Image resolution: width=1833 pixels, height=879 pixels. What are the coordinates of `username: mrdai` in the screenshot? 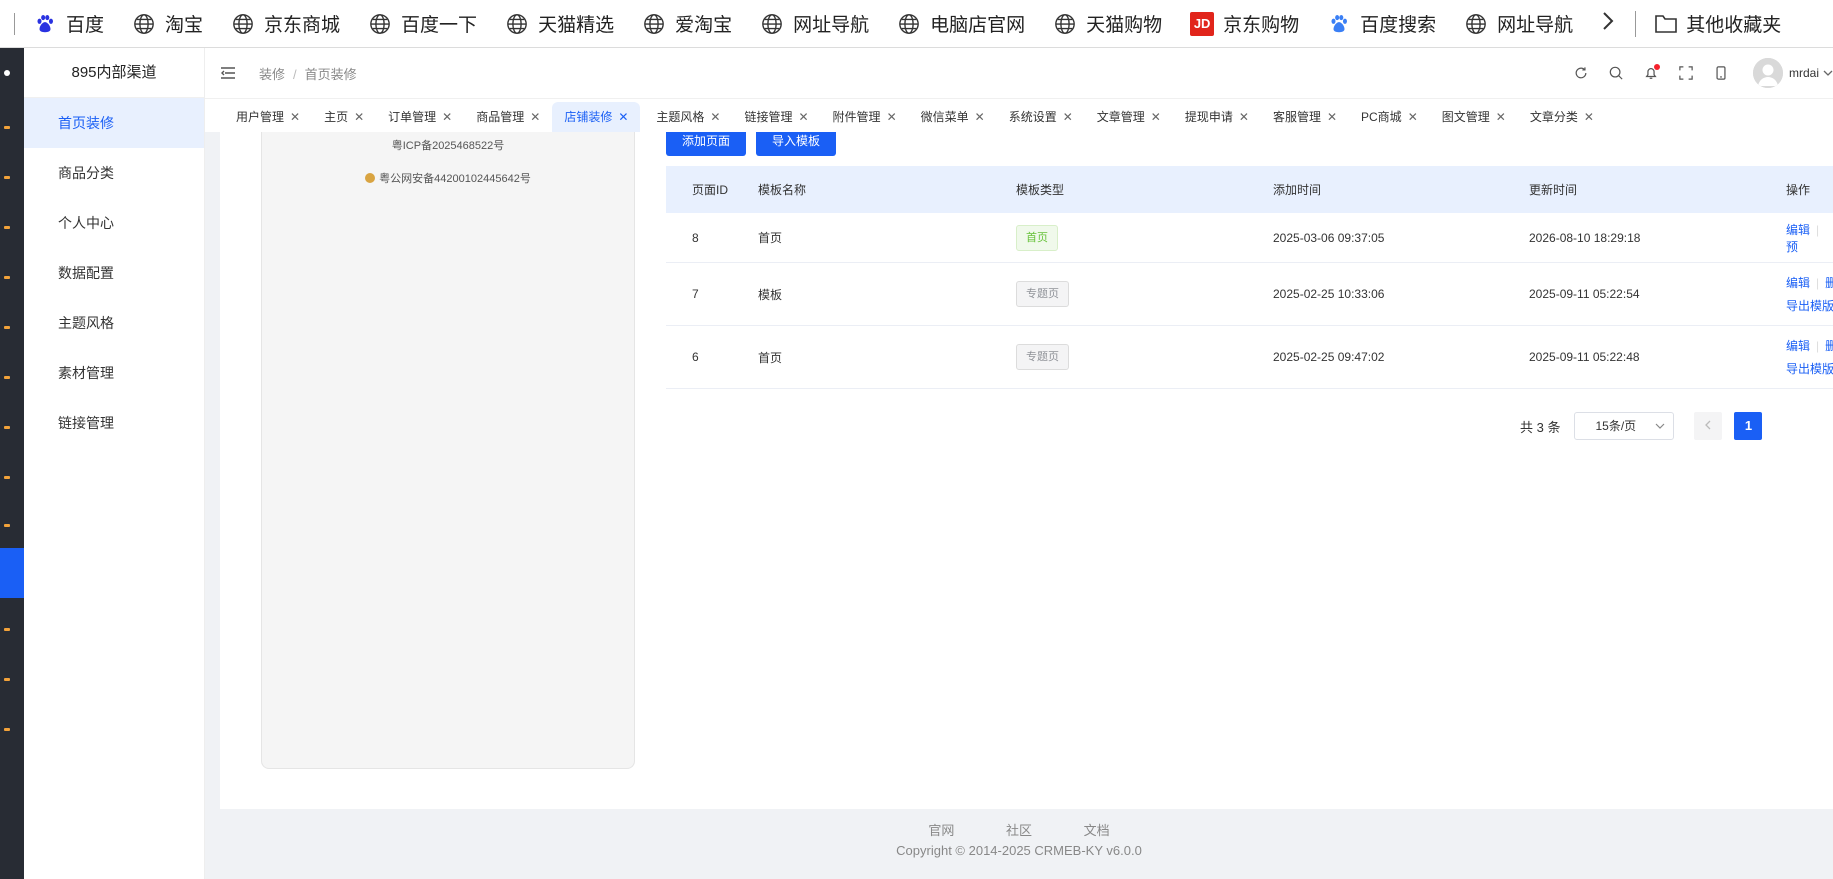 It's located at (1804, 73).